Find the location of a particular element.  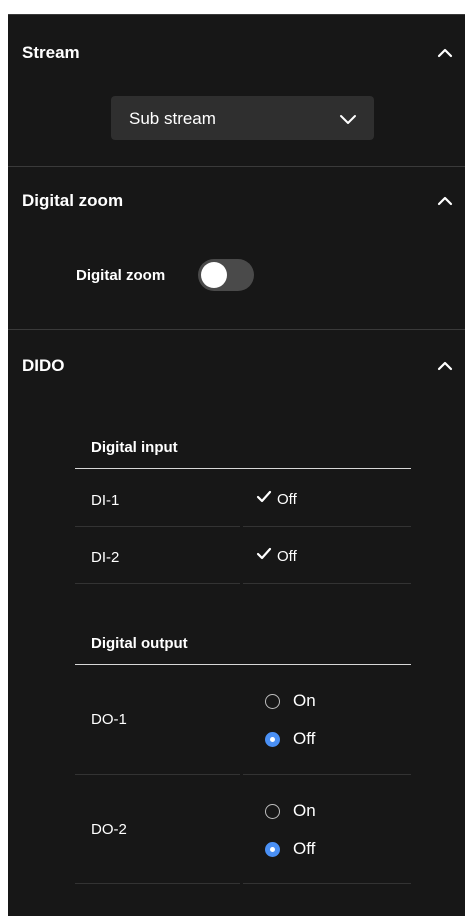

toggle-knob is located at coordinates (214, 275).